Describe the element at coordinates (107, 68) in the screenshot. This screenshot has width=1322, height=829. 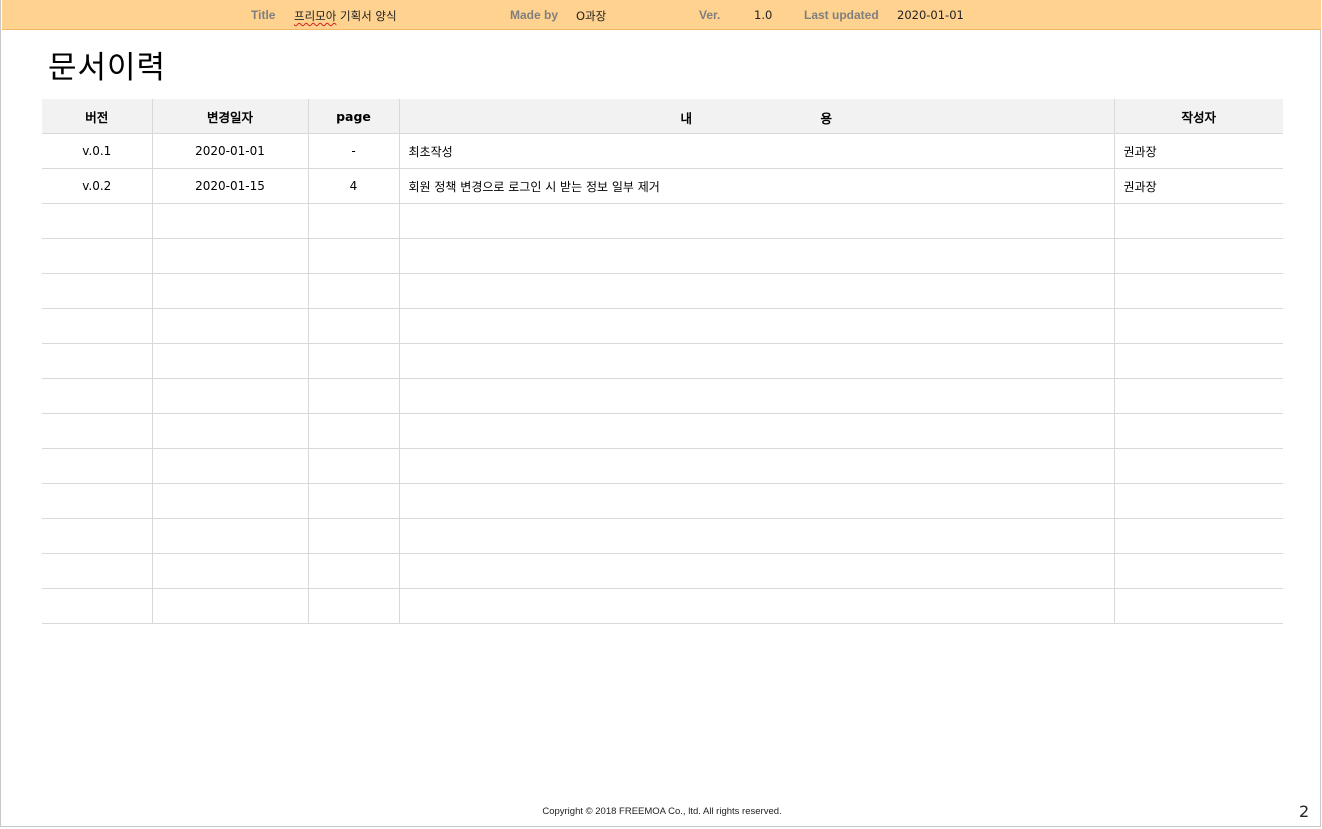
I see `page-title: 문서이력` at that location.